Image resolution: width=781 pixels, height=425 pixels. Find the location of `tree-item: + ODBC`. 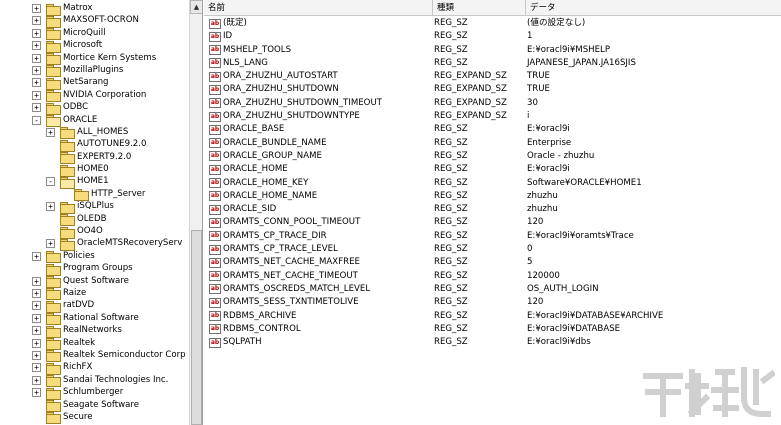

tree-item: + ODBC is located at coordinates (94, 108).